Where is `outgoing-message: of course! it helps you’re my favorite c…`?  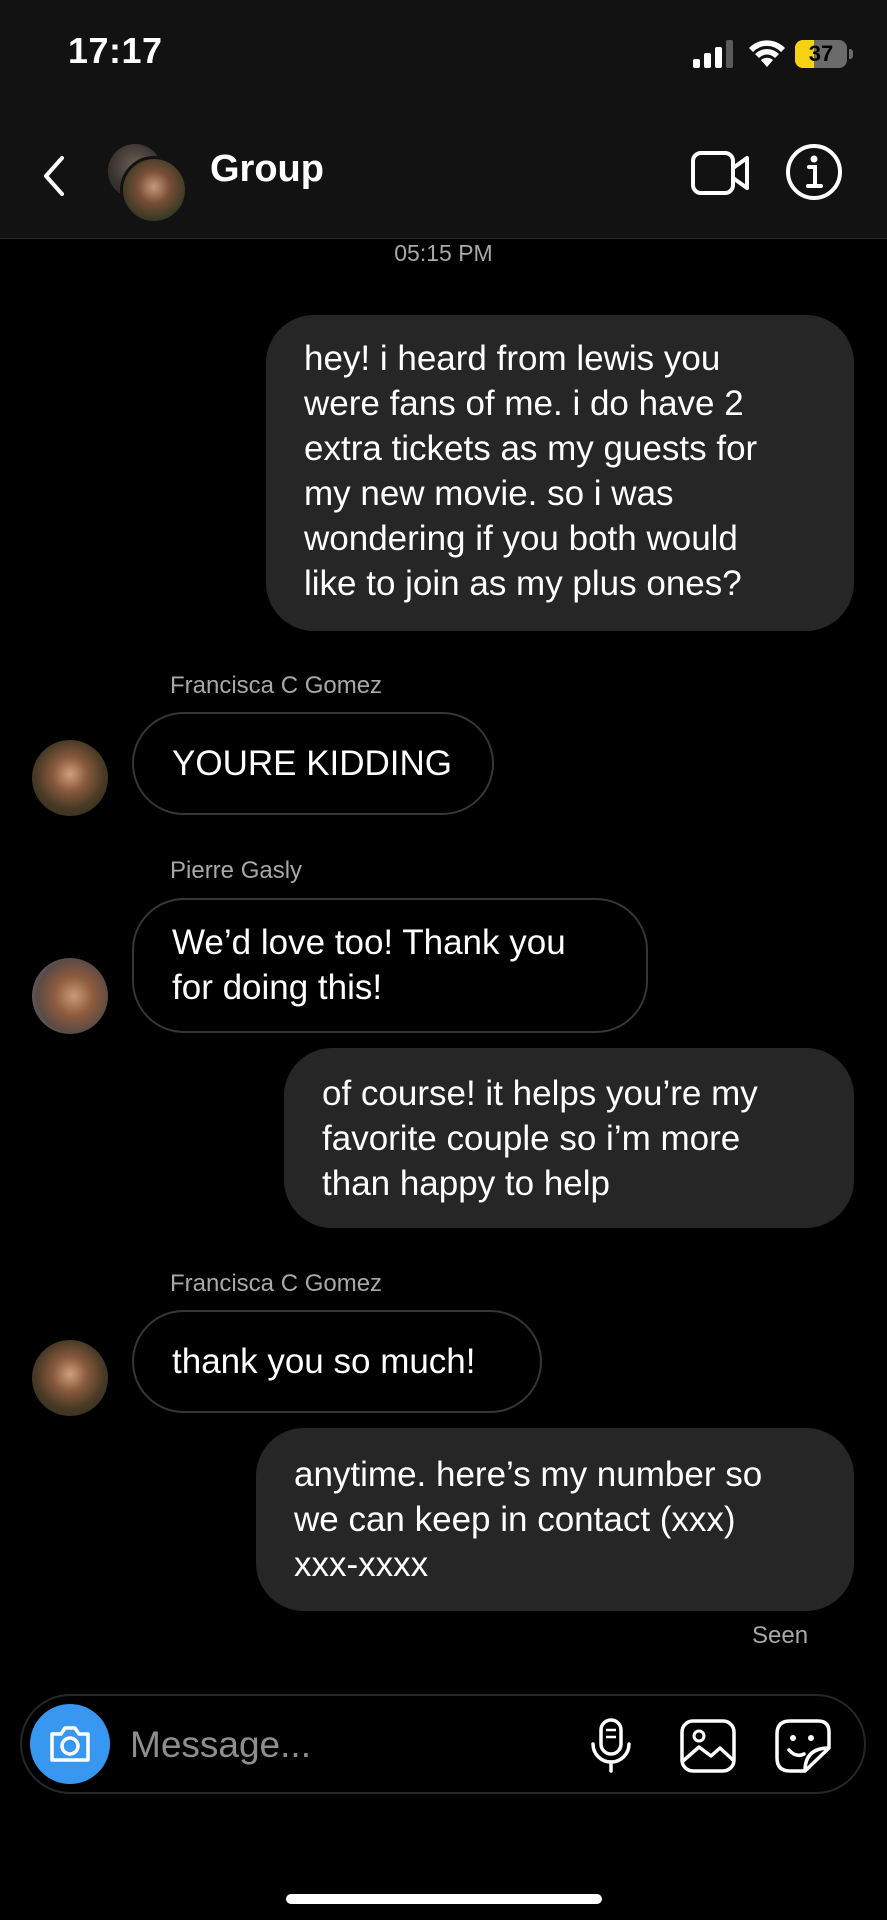 outgoing-message: of course! it helps you’re my favorite c… is located at coordinates (569, 1138).